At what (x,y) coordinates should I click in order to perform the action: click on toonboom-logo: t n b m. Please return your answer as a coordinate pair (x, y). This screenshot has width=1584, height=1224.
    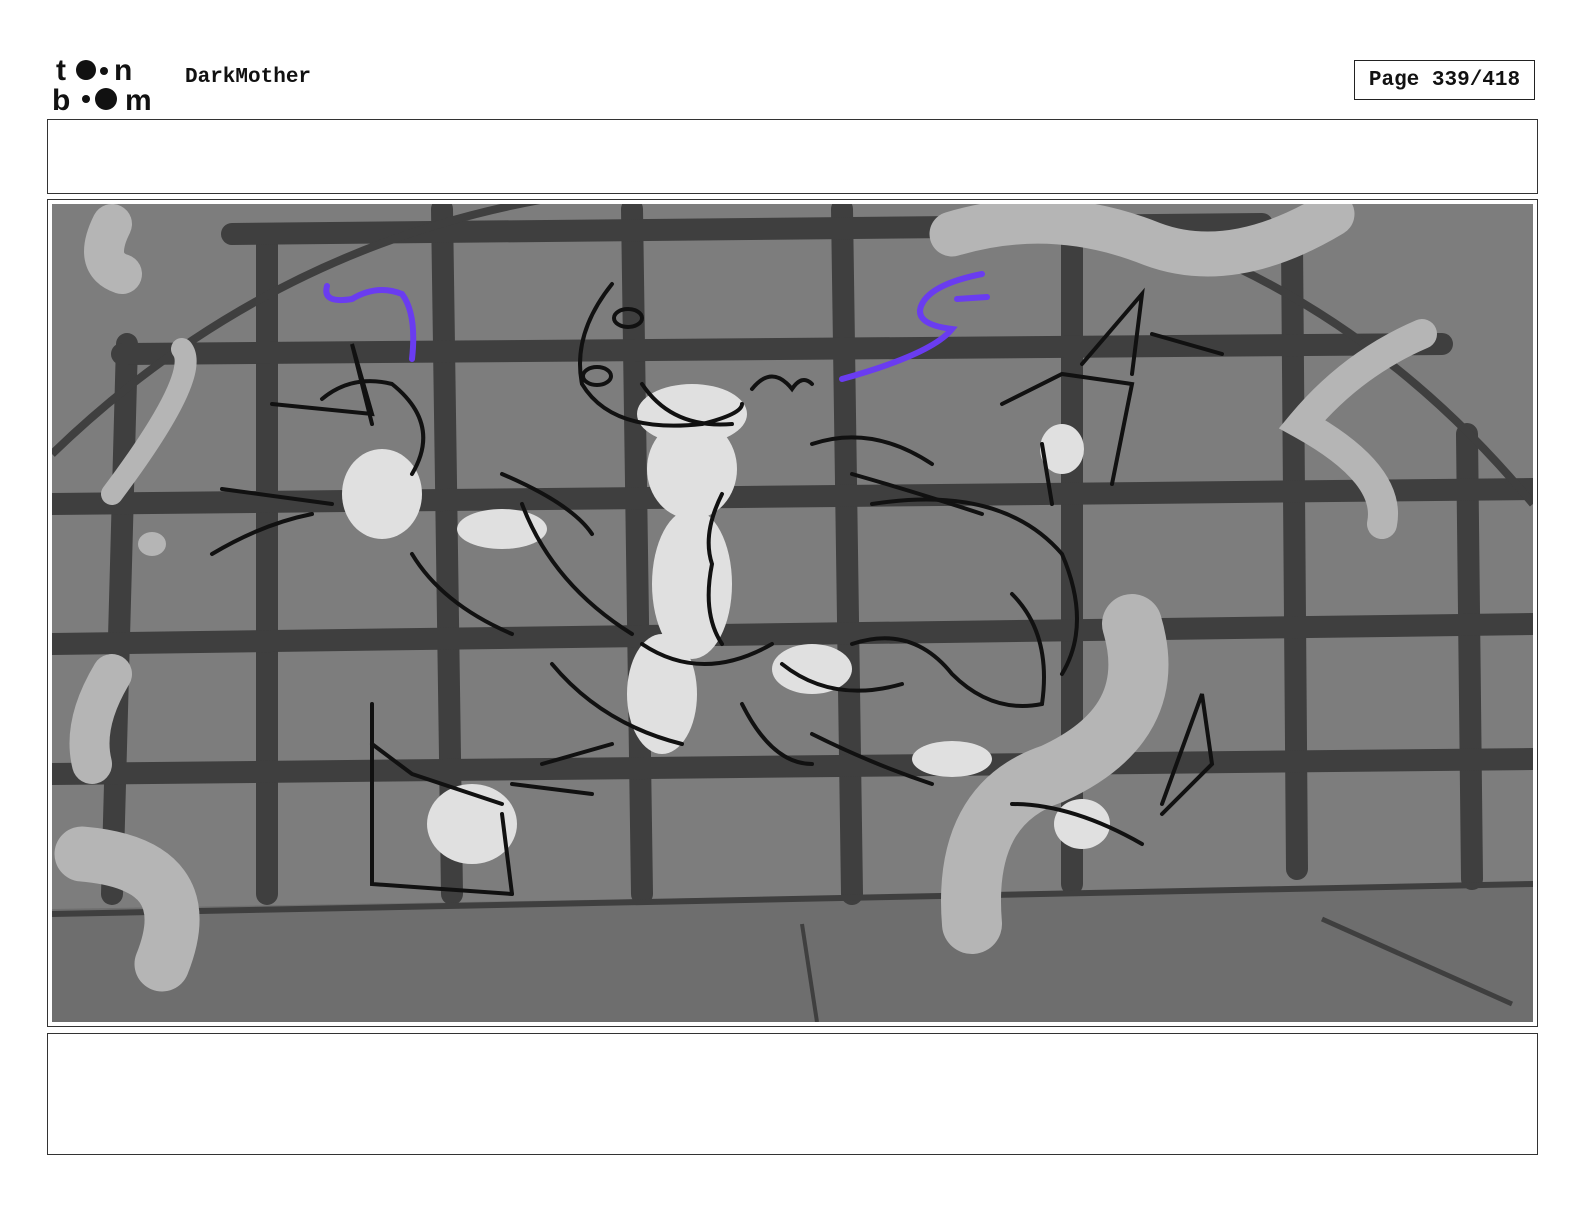
    Looking at the image, I should click on (102, 83).